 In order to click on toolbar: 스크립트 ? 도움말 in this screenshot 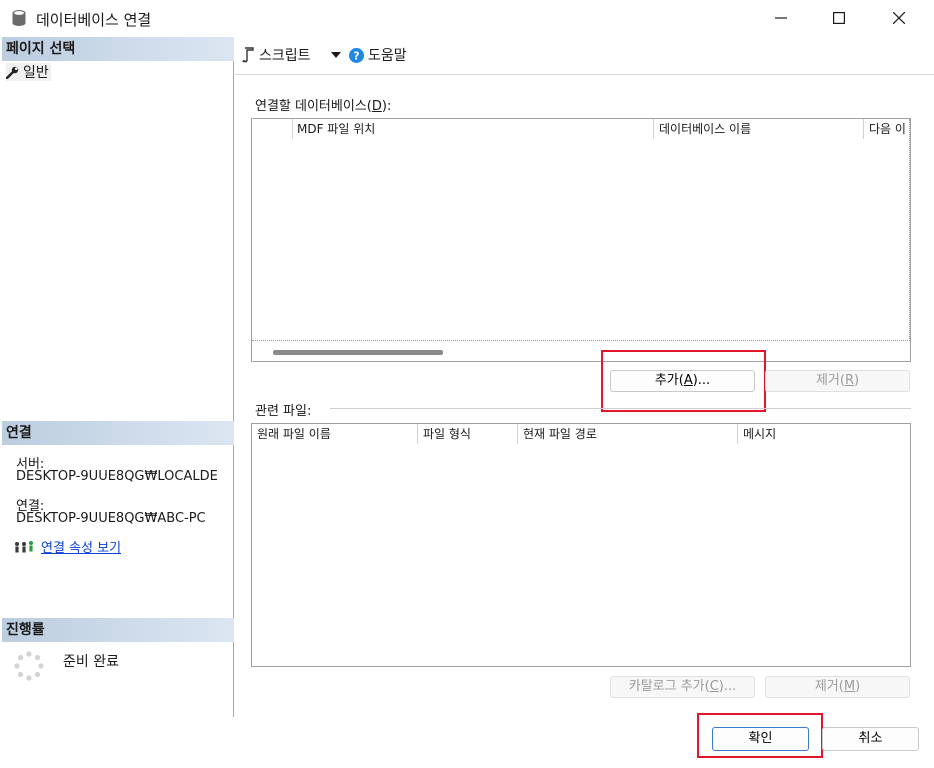, I will do `click(584, 56)`.